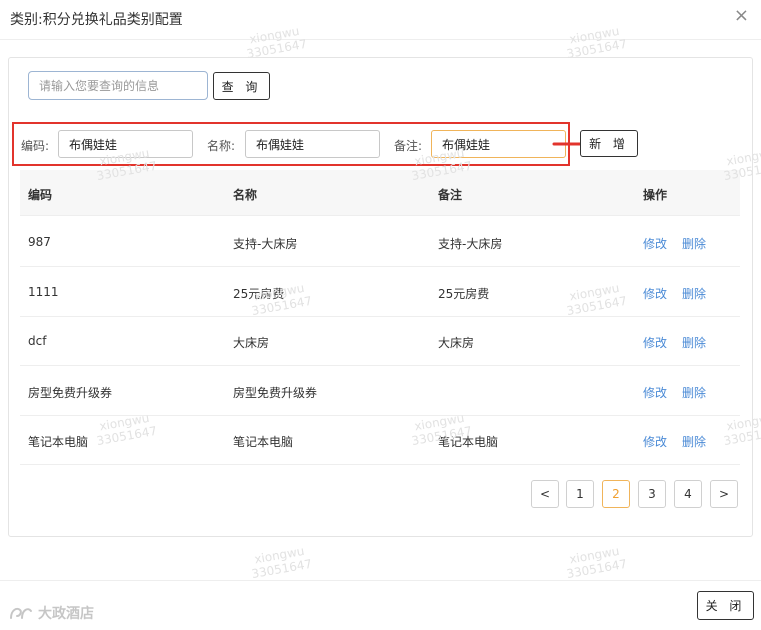 This screenshot has width=761, height=630. Describe the element at coordinates (545, 494) in the screenshot. I see `prev-page-button: <` at that location.